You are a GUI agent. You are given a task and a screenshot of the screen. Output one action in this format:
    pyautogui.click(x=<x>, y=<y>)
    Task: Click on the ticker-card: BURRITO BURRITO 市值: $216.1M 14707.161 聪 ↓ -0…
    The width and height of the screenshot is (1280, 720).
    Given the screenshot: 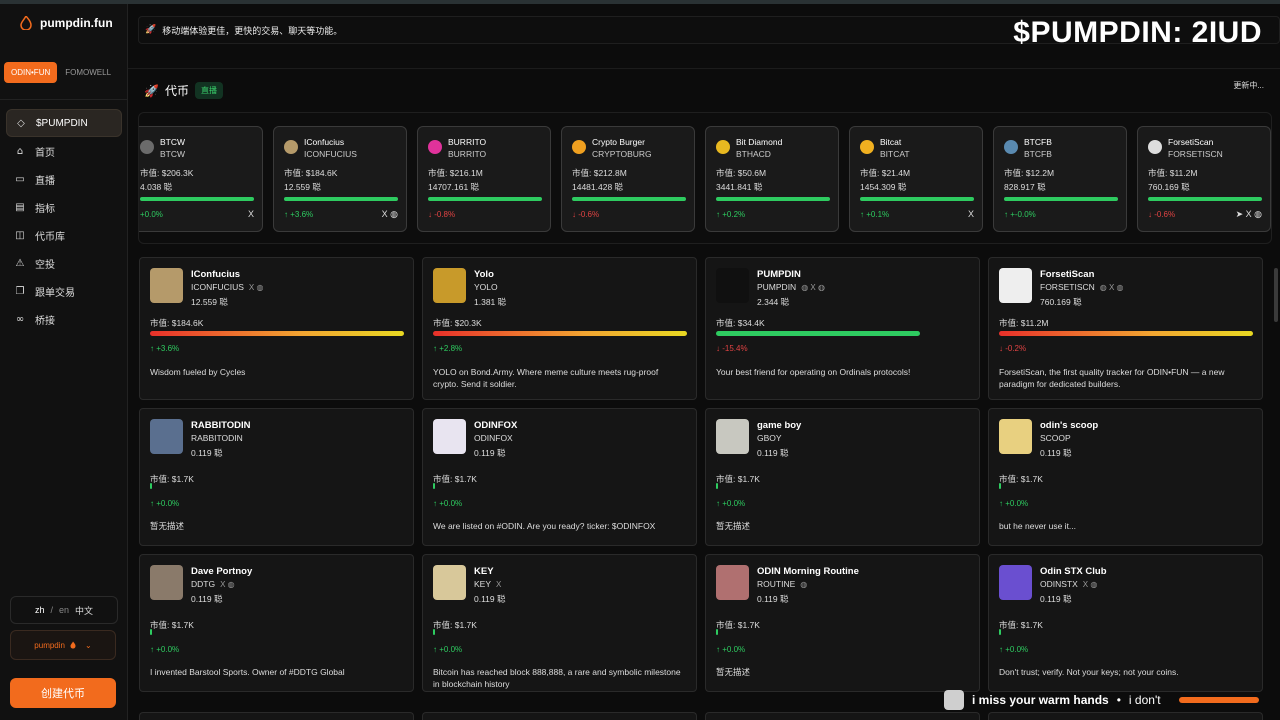 What is the action you would take?
    pyautogui.click(x=484, y=179)
    